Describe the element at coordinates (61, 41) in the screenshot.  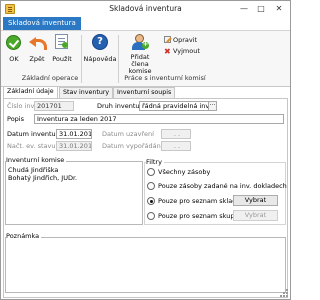
I see `apply-document-icon` at that location.